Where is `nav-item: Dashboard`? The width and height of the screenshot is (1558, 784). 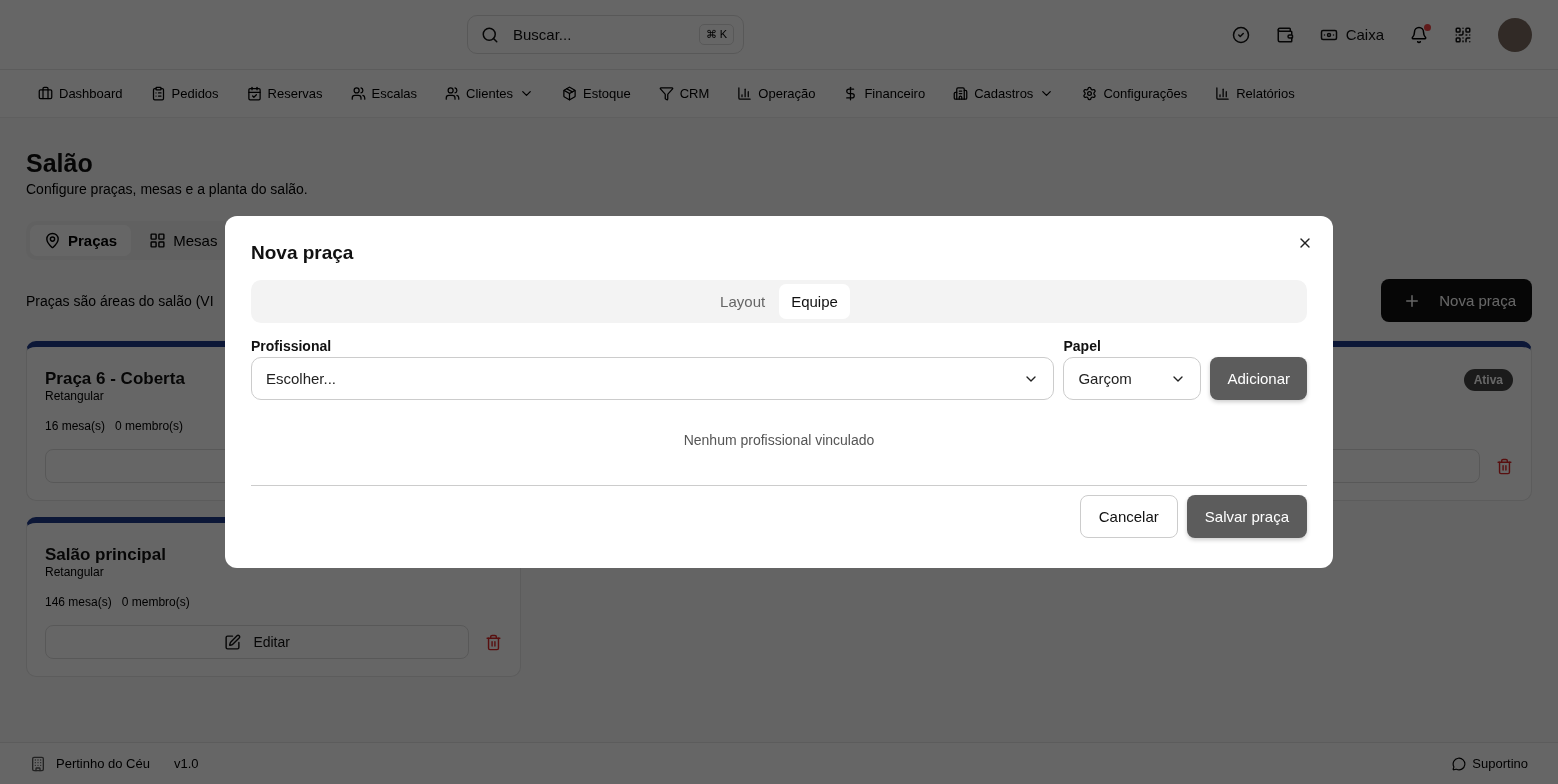 nav-item: Dashboard is located at coordinates (80, 93).